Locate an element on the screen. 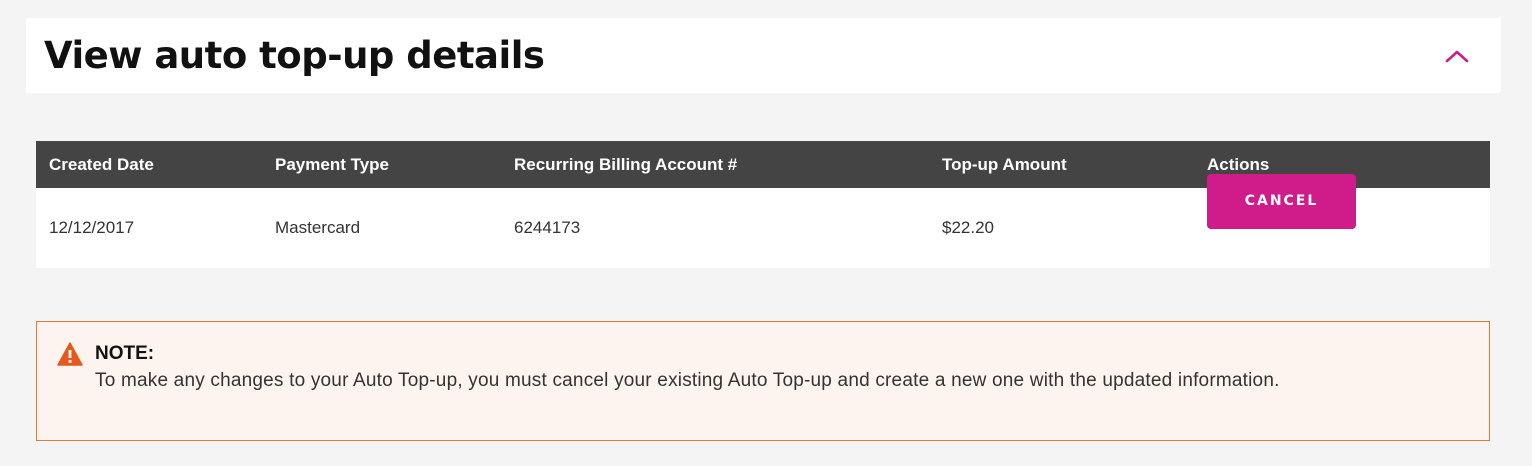 This screenshot has width=1532, height=466. page-title: View auto top-up details is located at coordinates (294, 55).